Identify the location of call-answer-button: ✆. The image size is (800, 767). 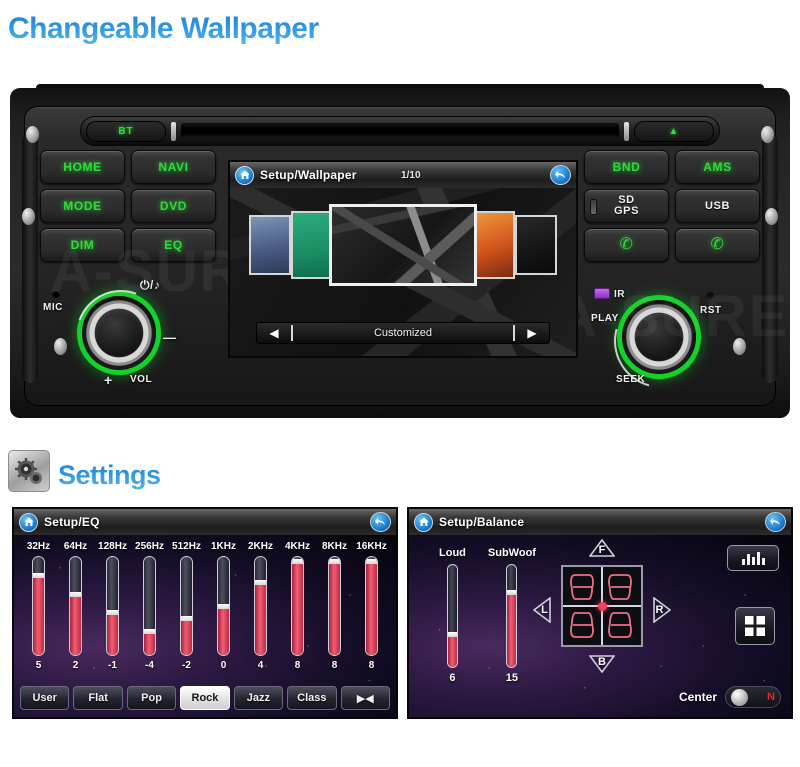
(626, 245).